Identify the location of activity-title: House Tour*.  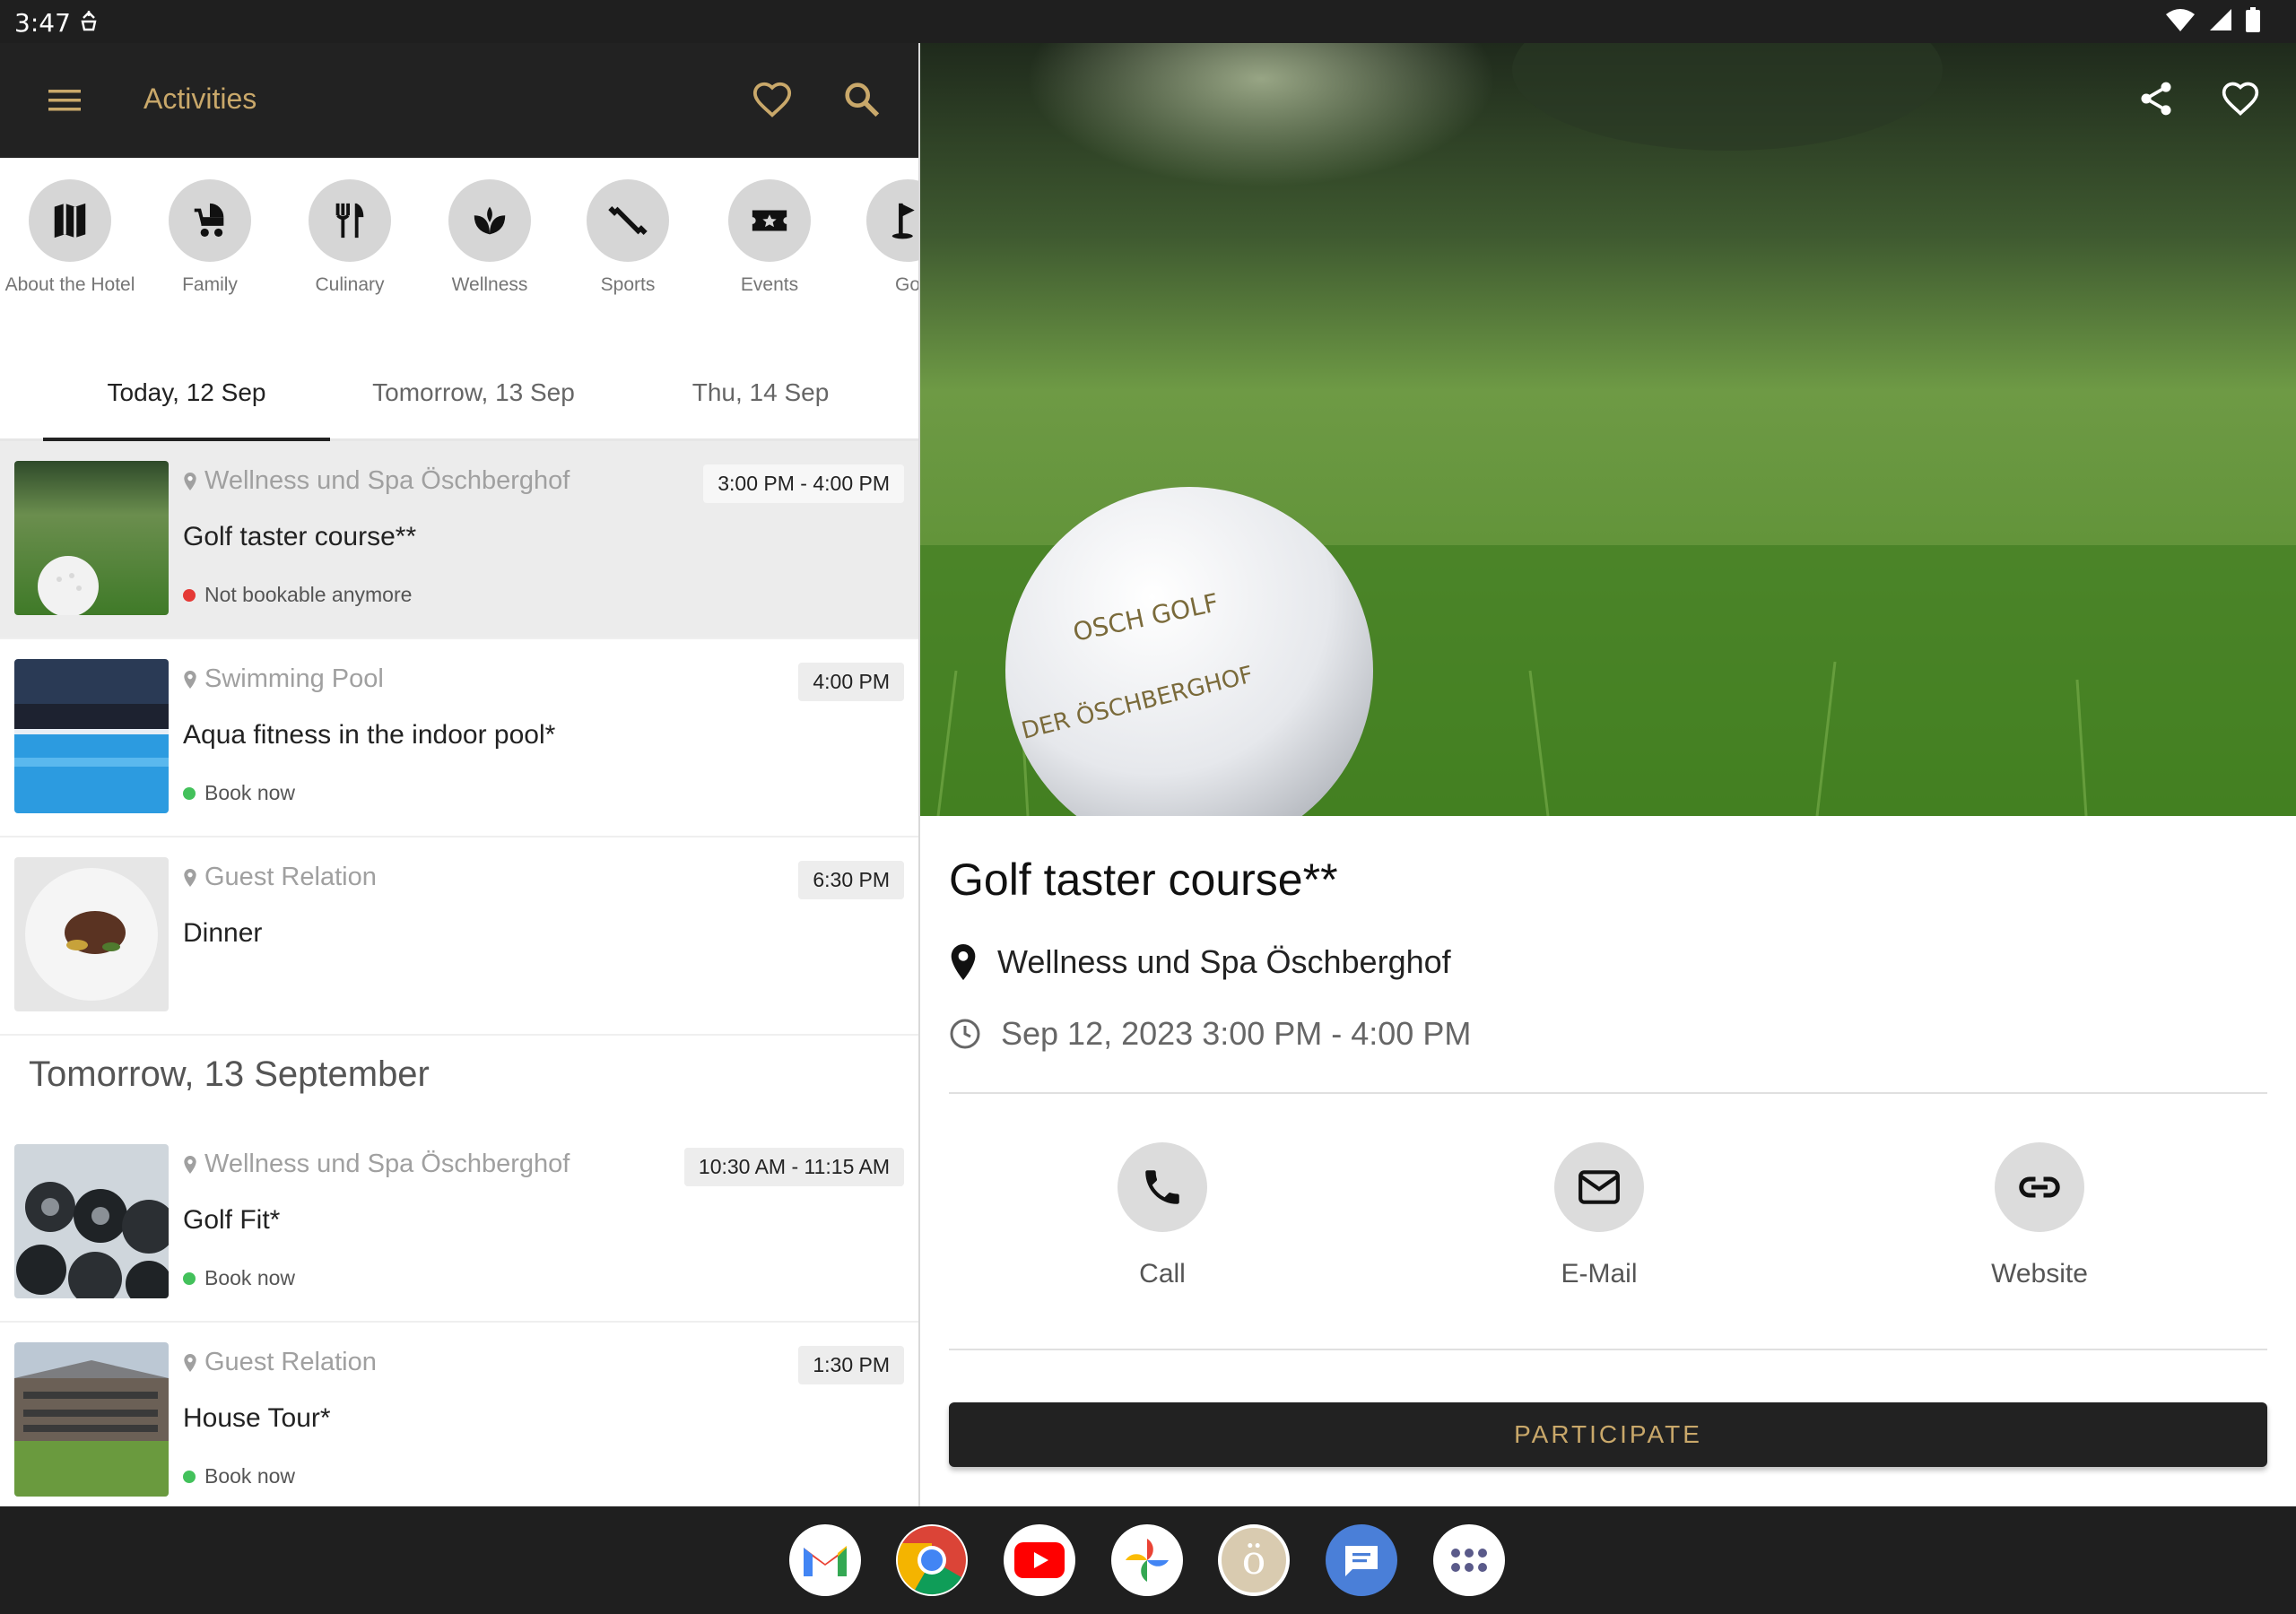
(257, 1418).